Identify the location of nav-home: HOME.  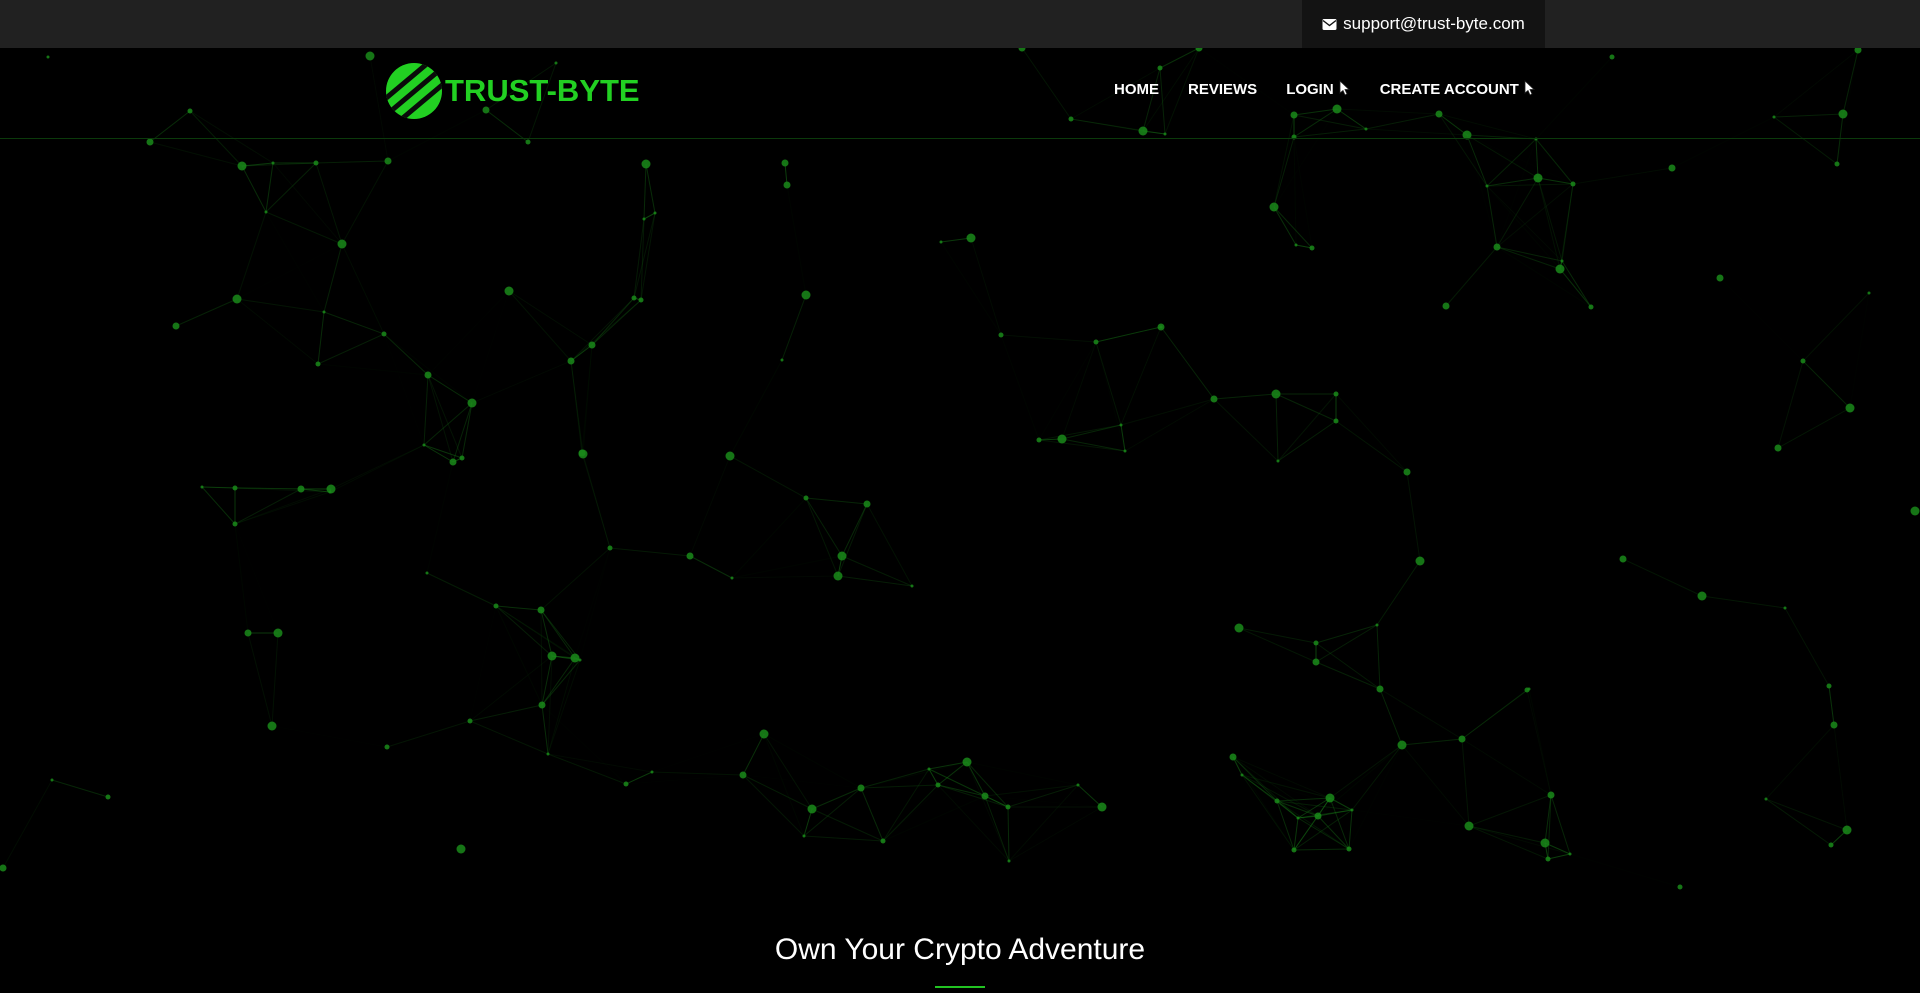
(1136, 89).